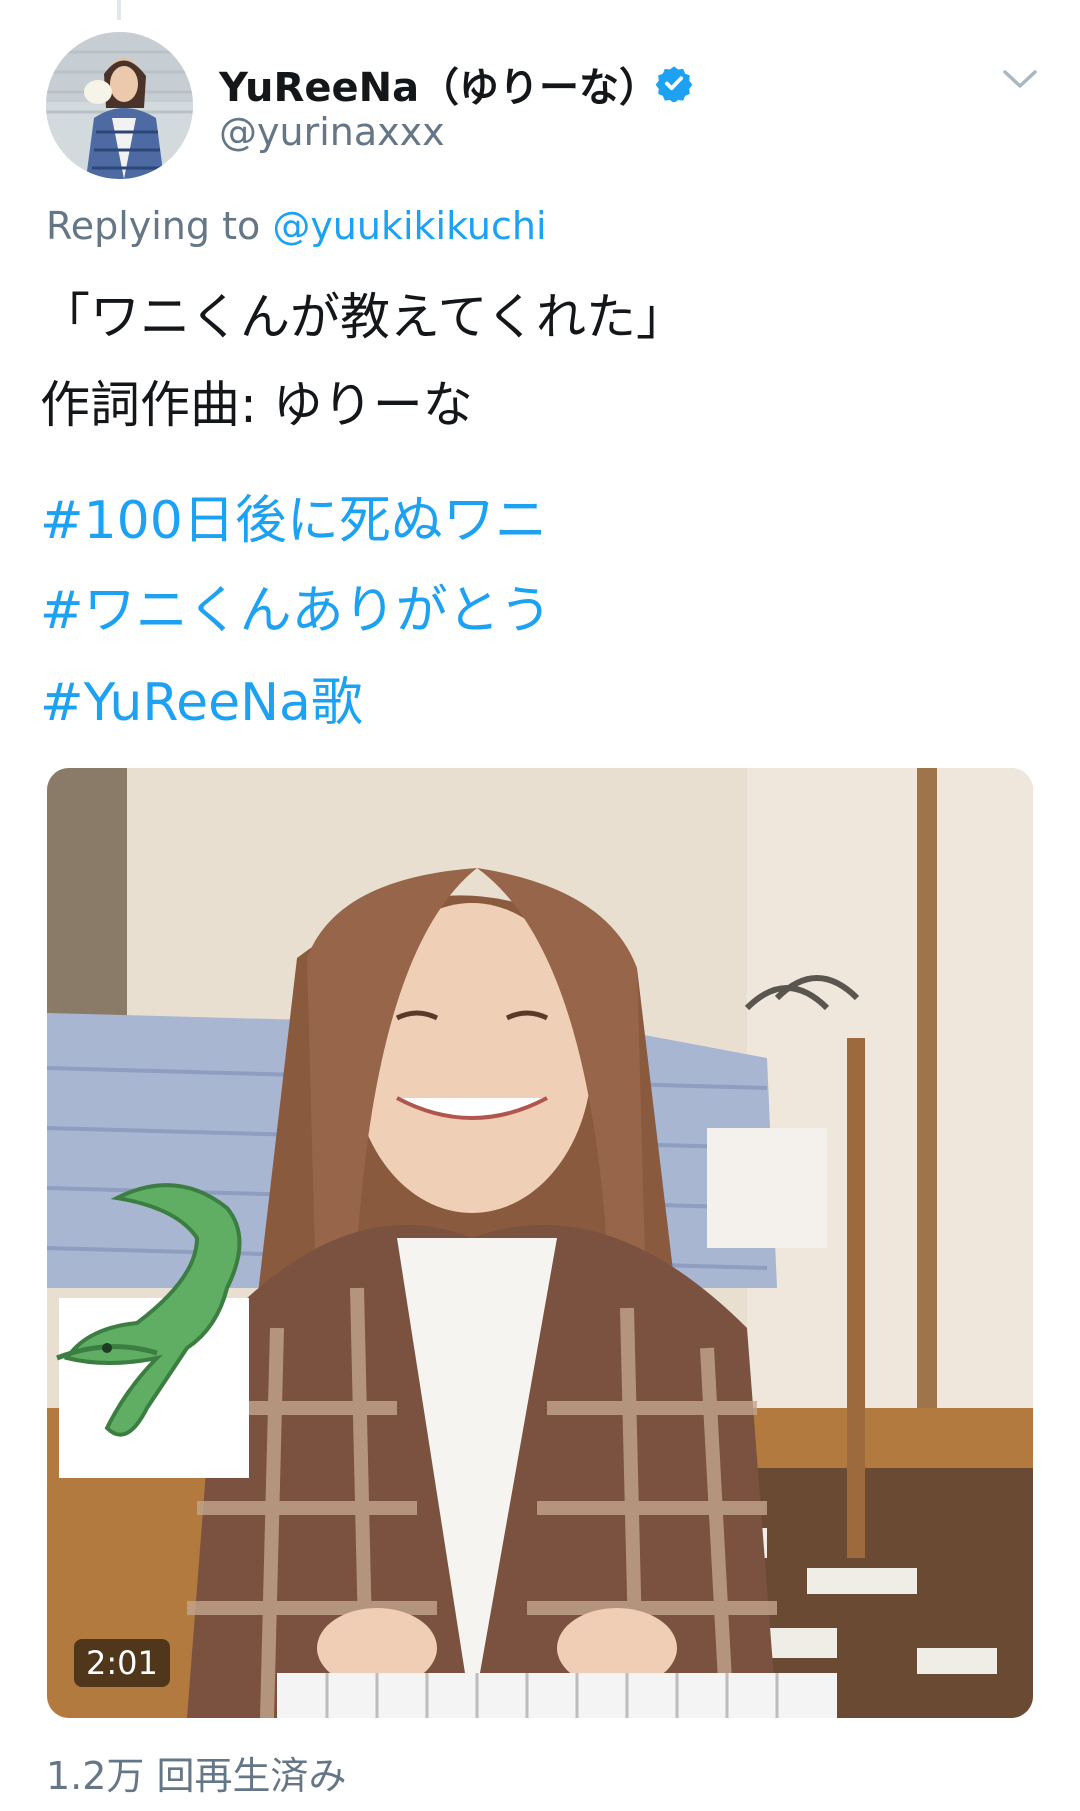 This screenshot has height=1811, width=1080. What do you see at coordinates (296, 605) in the screenshot?
I see `hashtag-link: #ワニくんありがとう` at bounding box center [296, 605].